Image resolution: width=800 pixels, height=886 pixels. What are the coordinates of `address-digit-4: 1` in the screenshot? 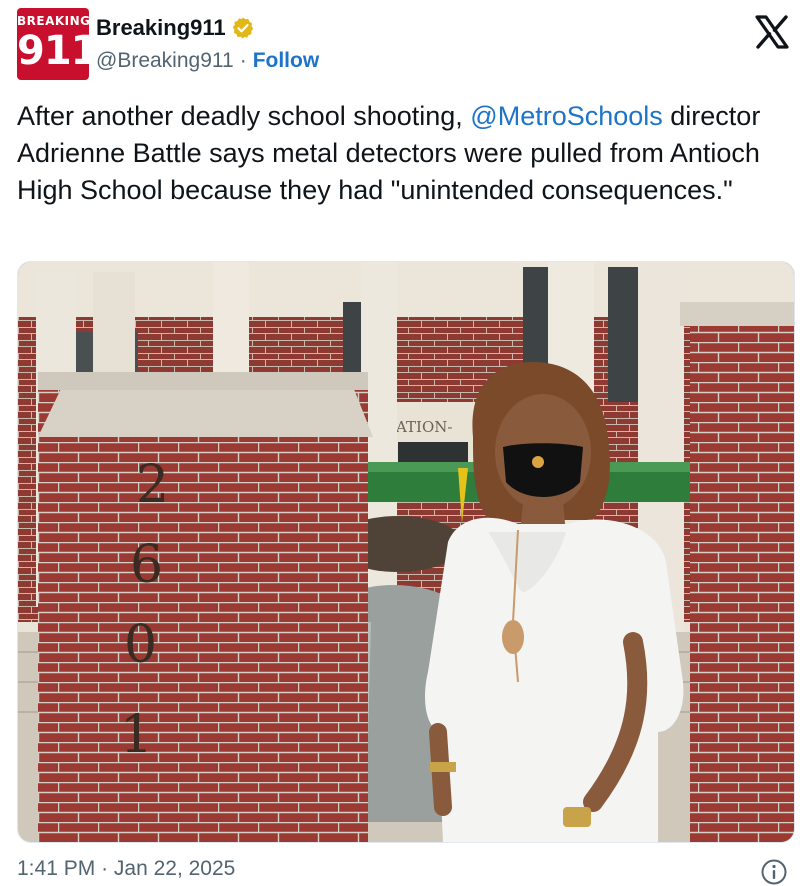 It's located at (136, 735).